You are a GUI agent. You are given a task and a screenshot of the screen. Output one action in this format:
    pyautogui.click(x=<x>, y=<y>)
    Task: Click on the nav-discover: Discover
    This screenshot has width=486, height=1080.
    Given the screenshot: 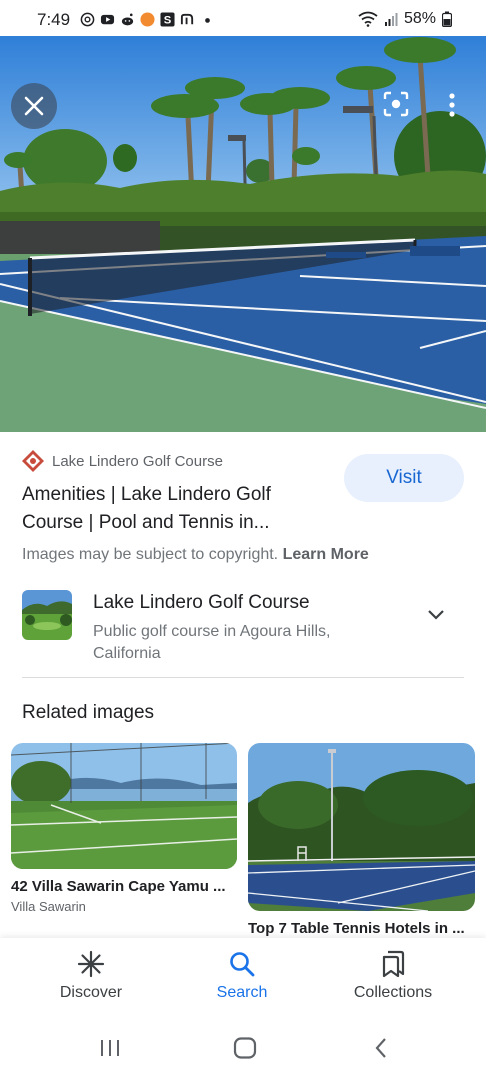 What is the action you would take?
    pyautogui.click(x=91, y=976)
    